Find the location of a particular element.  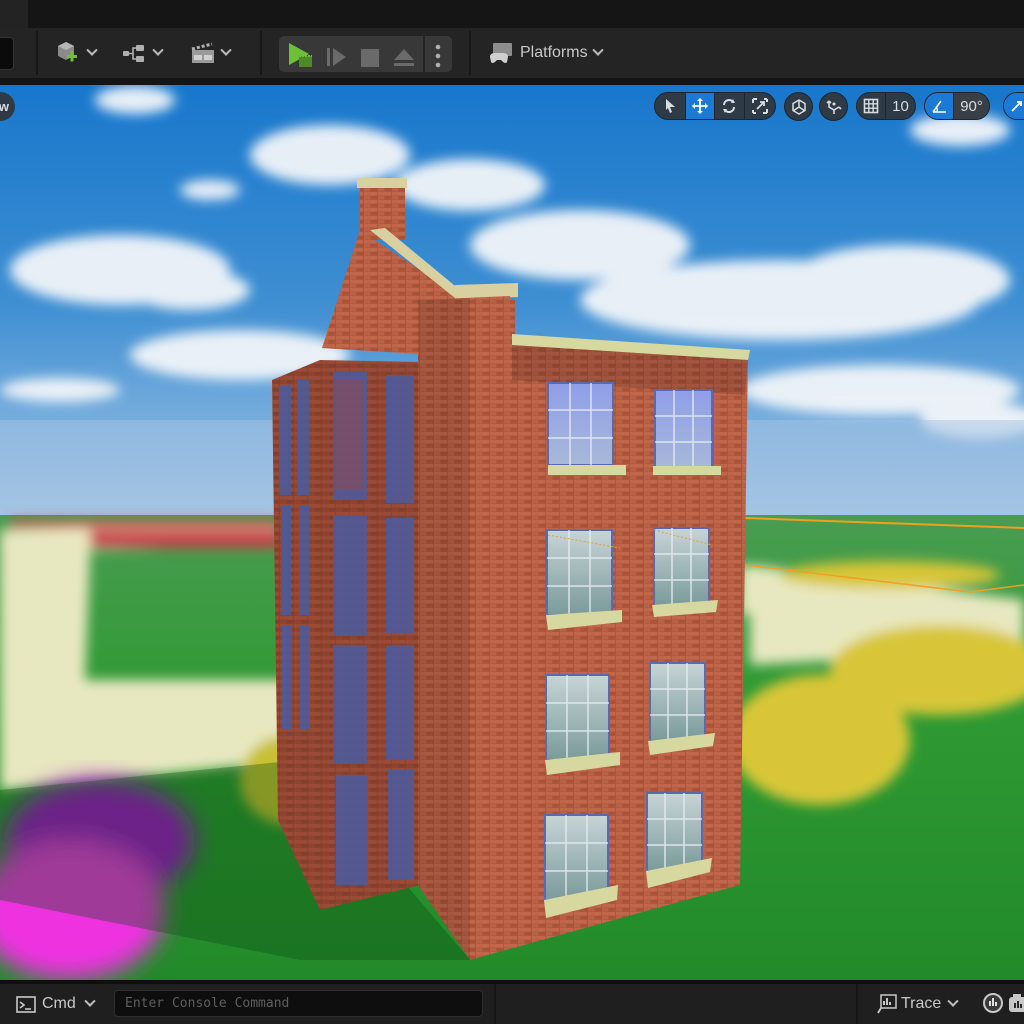

trace-icon is located at coordinates (887, 1004).